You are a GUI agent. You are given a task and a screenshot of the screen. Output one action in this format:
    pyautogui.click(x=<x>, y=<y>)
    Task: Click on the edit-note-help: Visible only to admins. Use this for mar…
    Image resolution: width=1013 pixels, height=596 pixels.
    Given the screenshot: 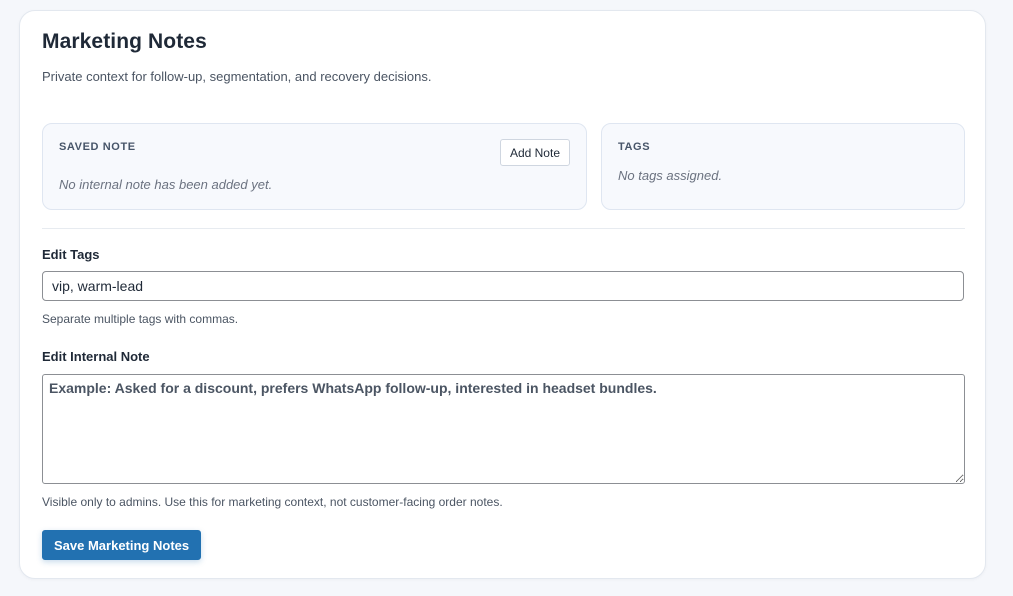 What is the action you would take?
    pyautogui.click(x=272, y=502)
    